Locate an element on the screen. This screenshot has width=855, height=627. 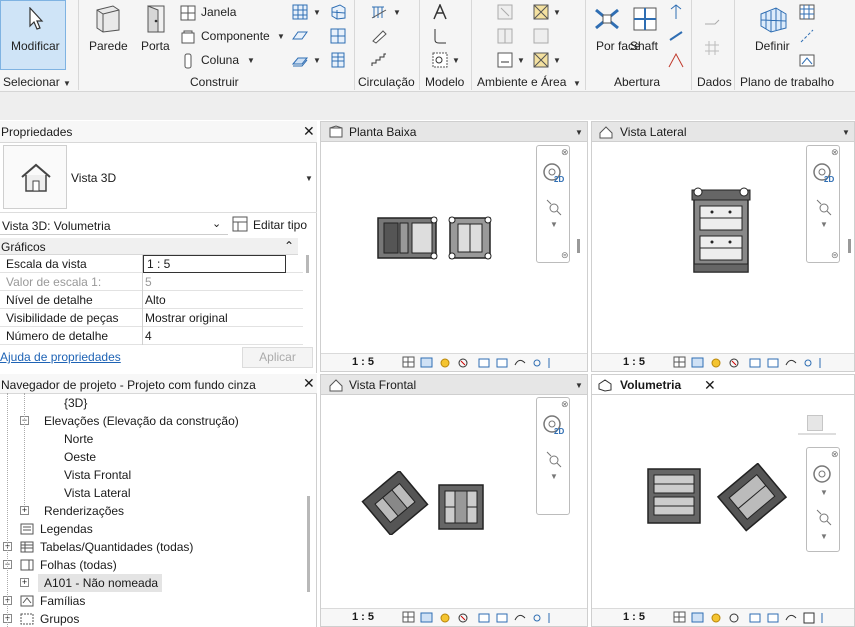
property-value: Mostrar original is located at coordinates (214, 318).